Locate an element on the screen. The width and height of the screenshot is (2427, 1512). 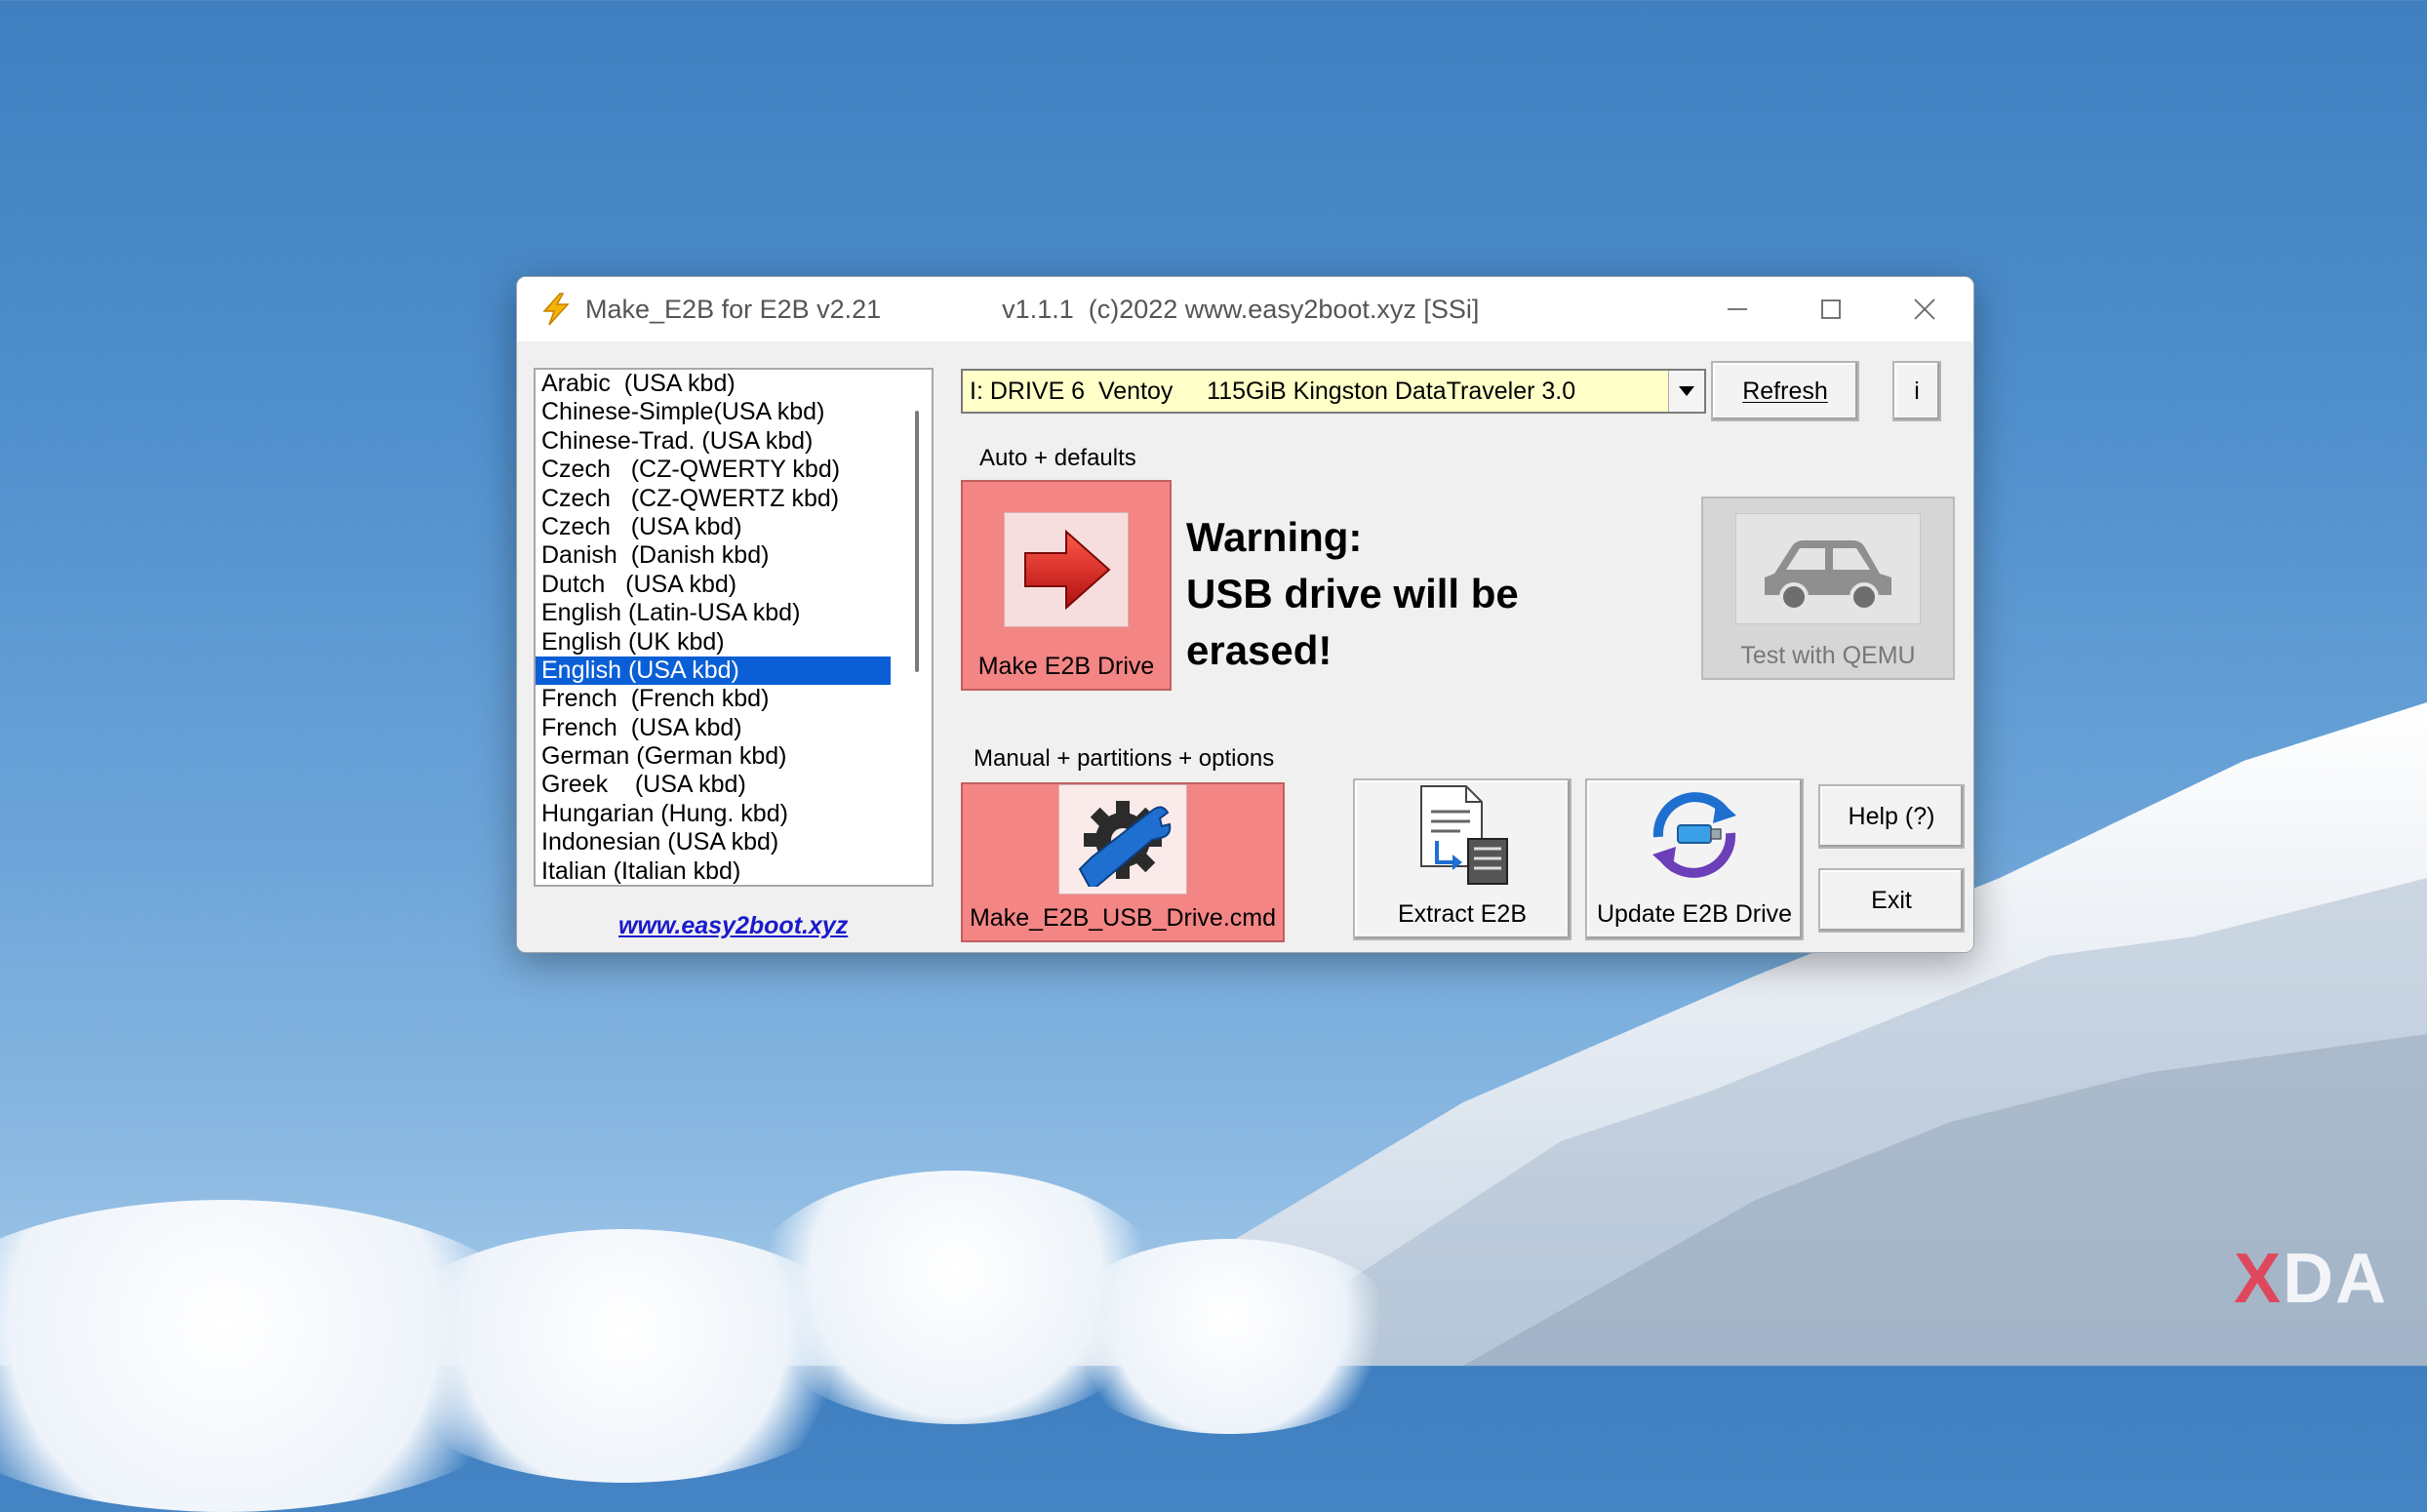
list-item: Czech (USA kbd) is located at coordinates (713, 527).